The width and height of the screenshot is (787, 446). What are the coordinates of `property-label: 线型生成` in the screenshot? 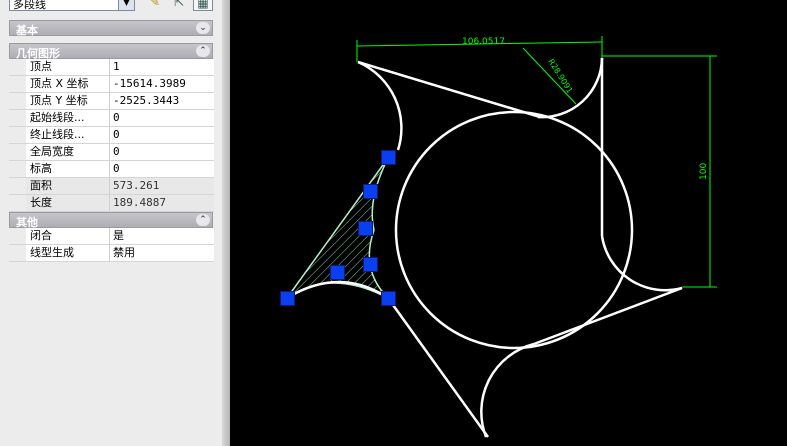 It's located at (68, 253).